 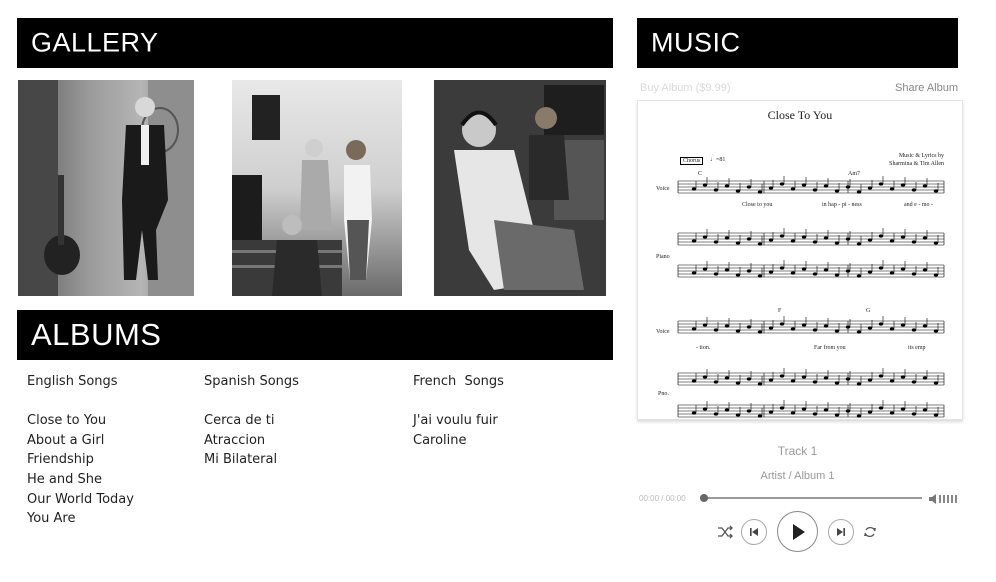 What do you see at coordinates (811, 498) in the screenshot?
I see `progress-bar` at bounding box center [811, 498].